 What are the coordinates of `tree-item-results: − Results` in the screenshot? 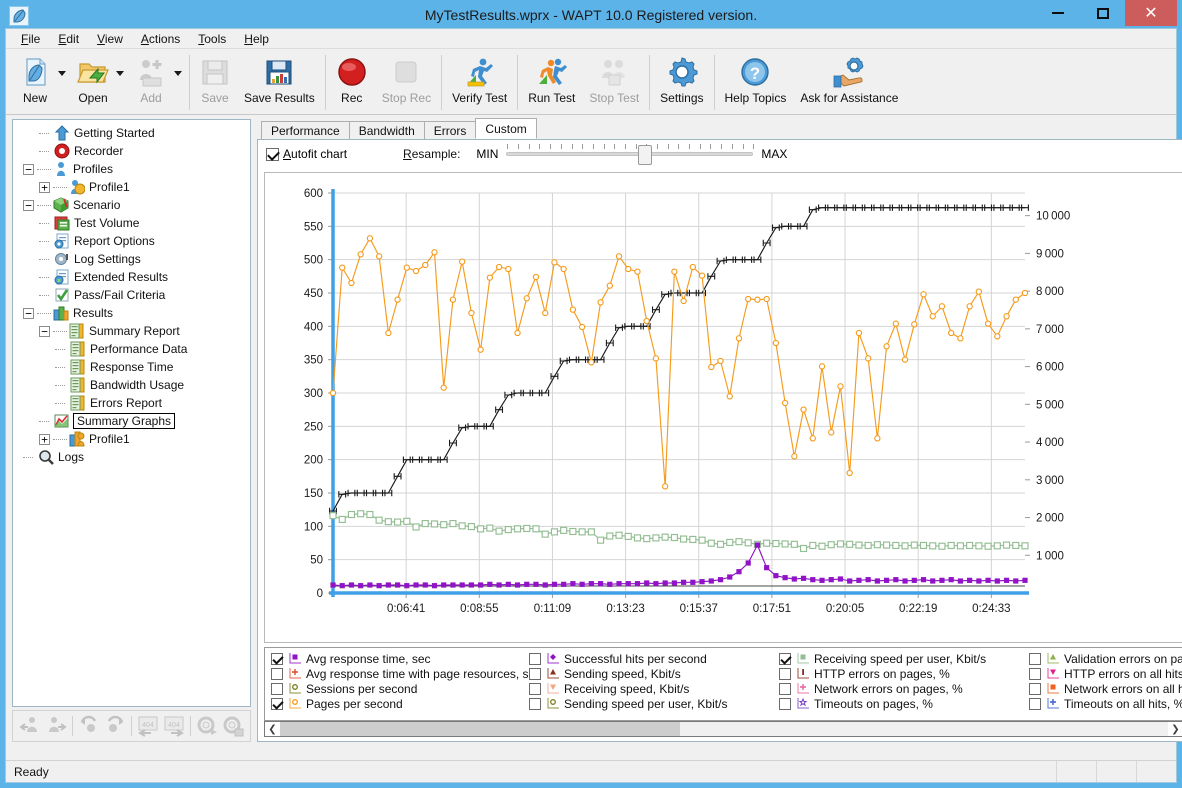 It's located at (132, 313).